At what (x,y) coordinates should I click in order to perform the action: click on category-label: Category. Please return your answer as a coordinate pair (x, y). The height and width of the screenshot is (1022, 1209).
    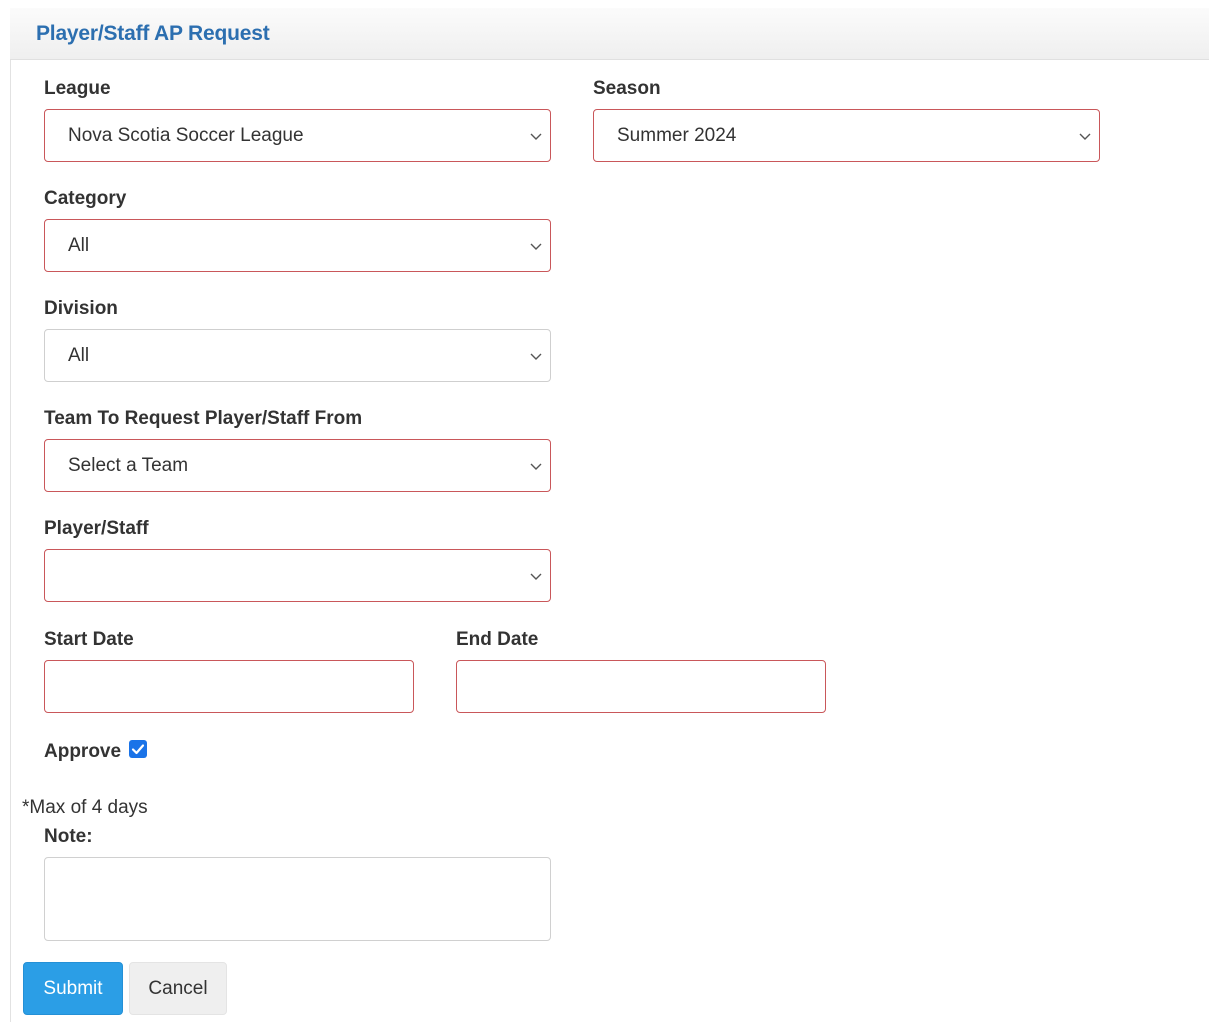
    Looking at the image, I should click on (85, 198).